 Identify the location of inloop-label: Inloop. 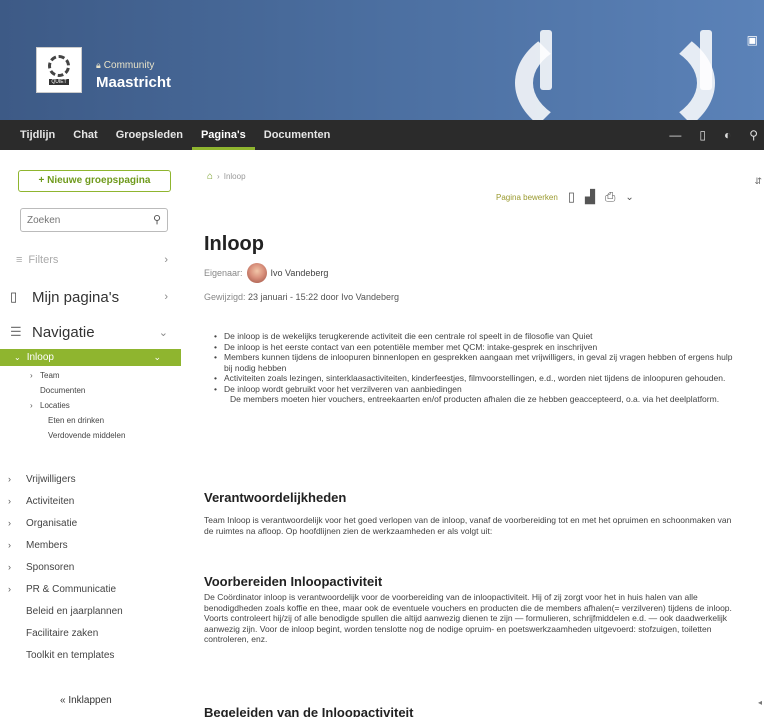
(40, 357).